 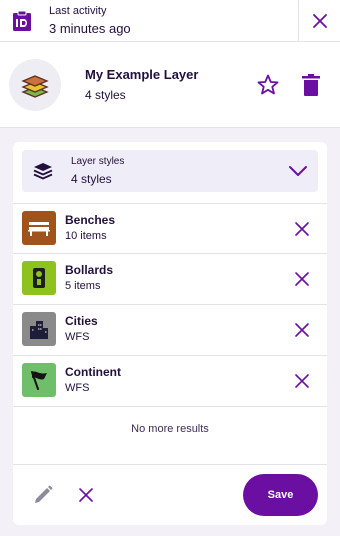 What do you see at coordinates (142, 74) in the screenshot?
I see `layer-title: My Example Layer` at bounding box center [142, 74].